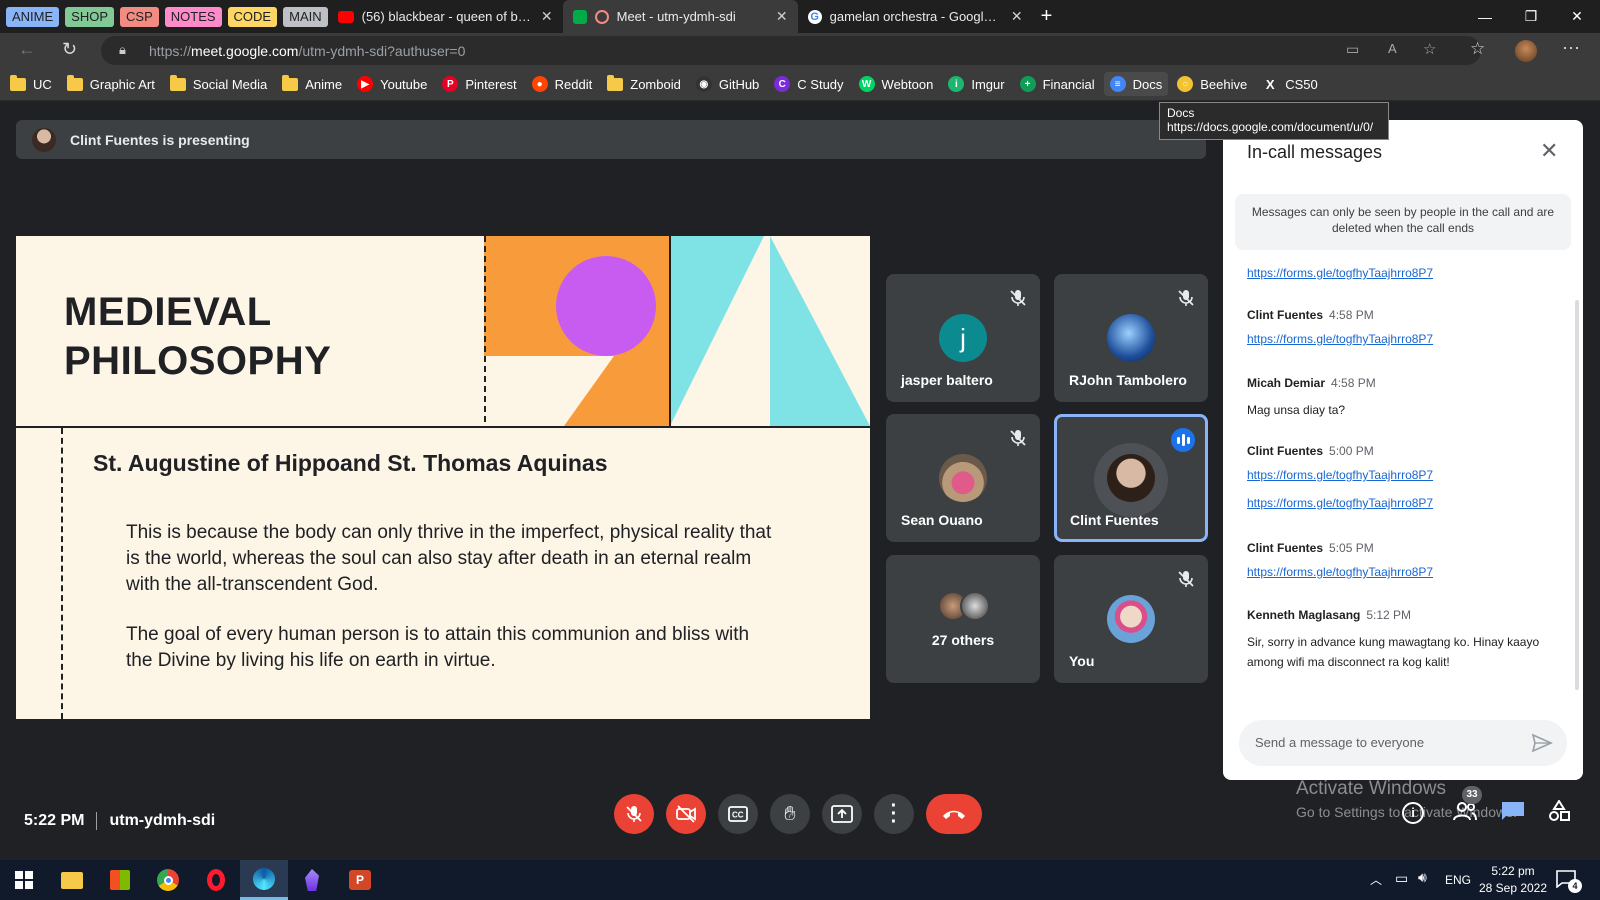 This screenshot has width=1600, height=900. What do you see at coordinates (963, 338) in the screenshot?
I see `participant-tile: j jasper baltero` at bounding box center [963, 338].